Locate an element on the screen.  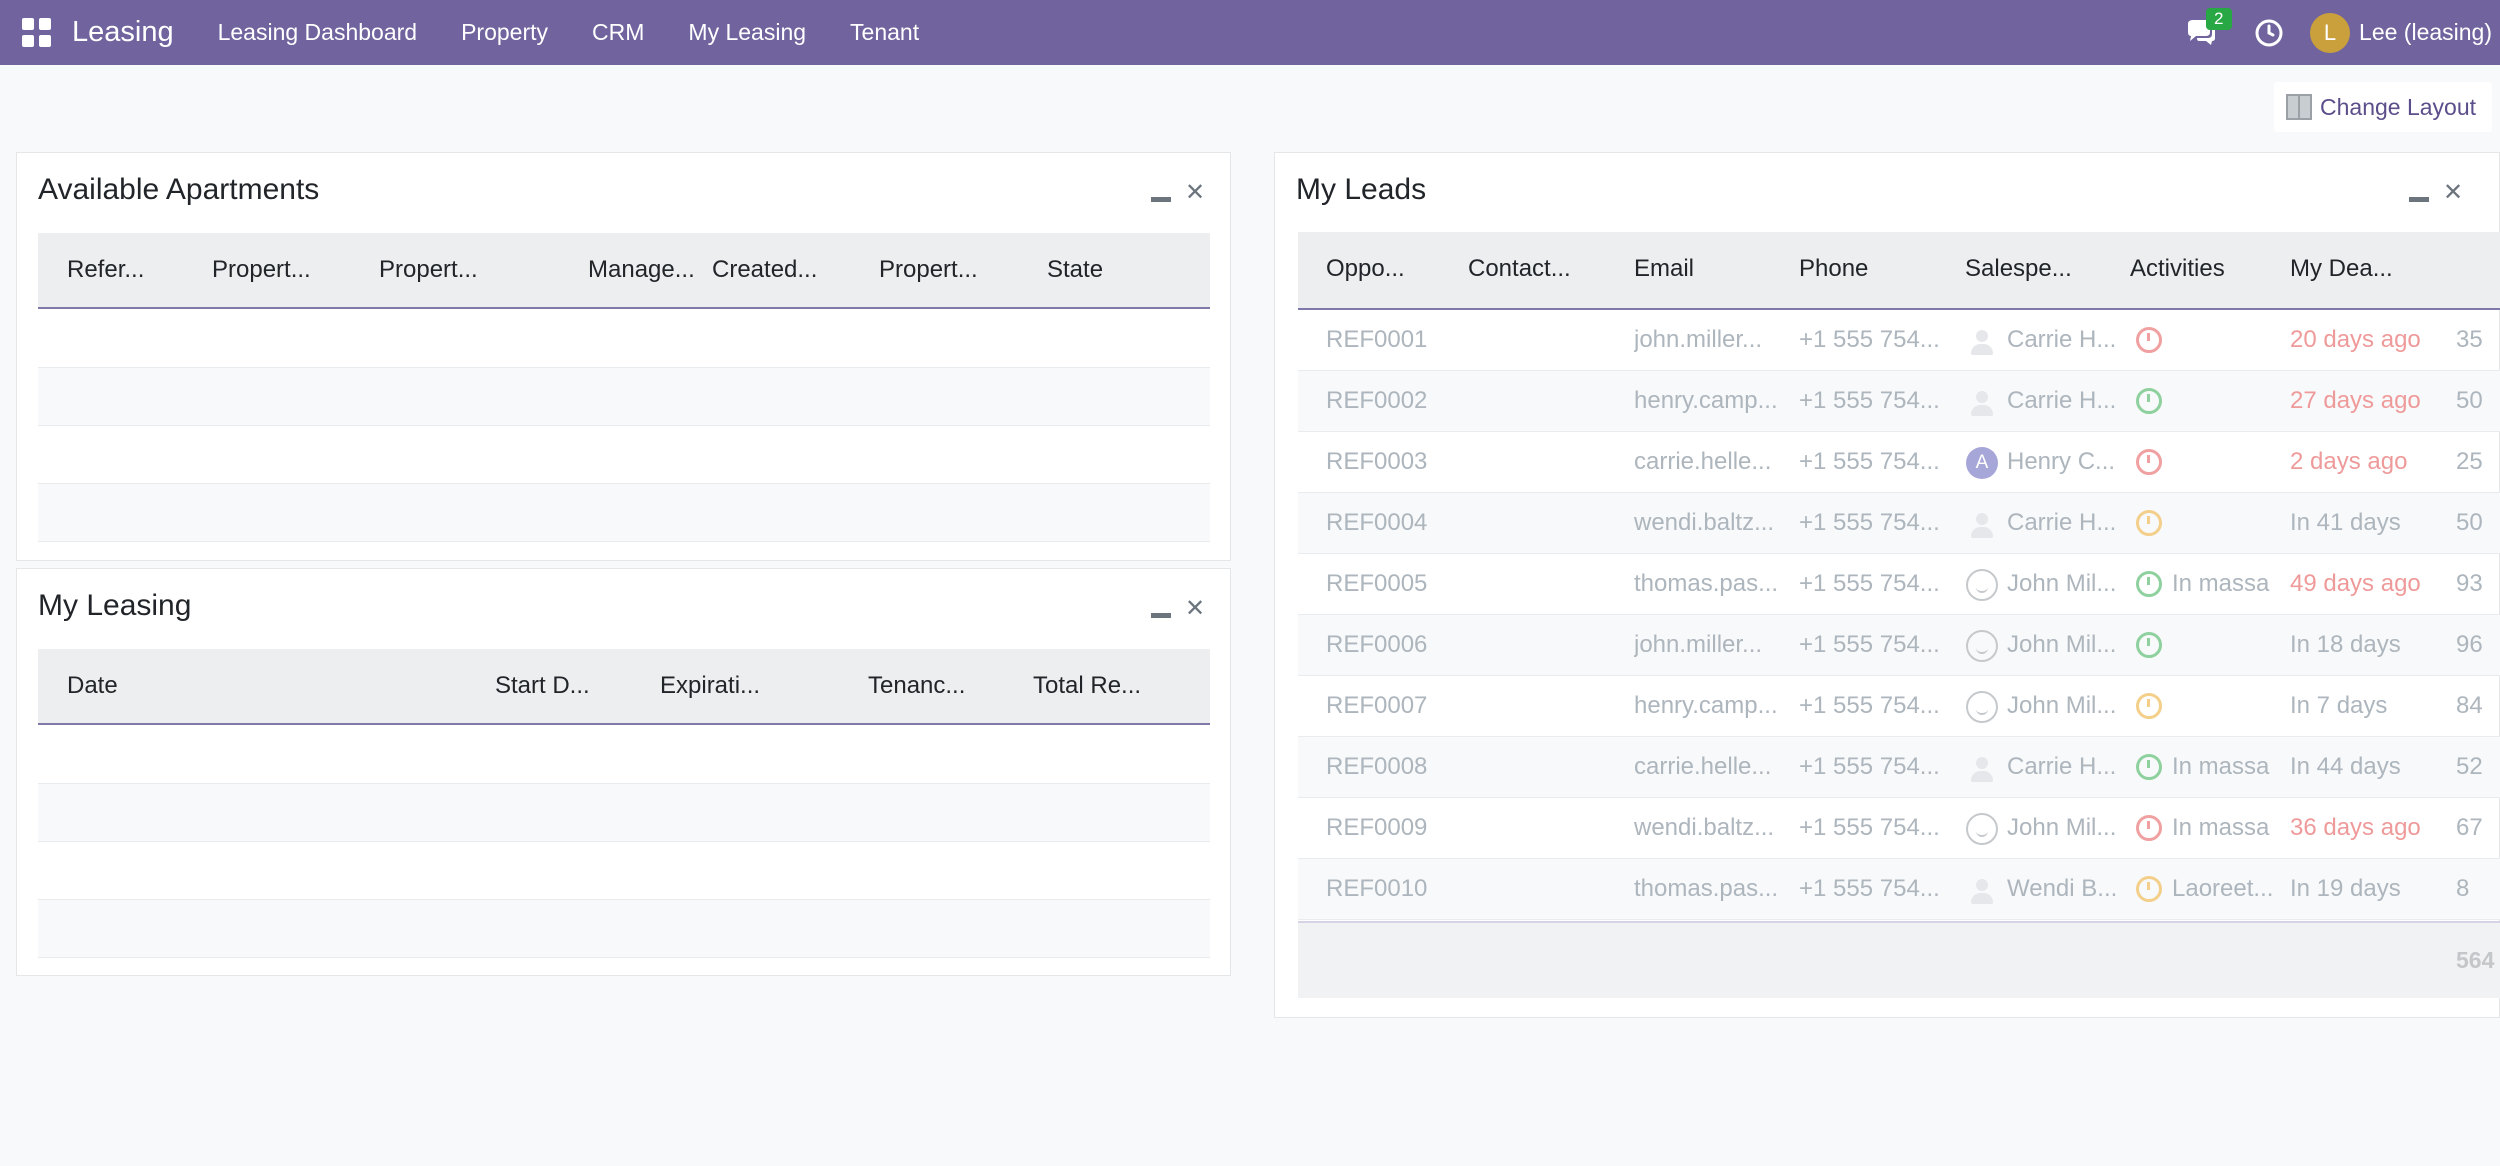
menu-my-leasing: My Leasing is located at coordinates (747, 32).